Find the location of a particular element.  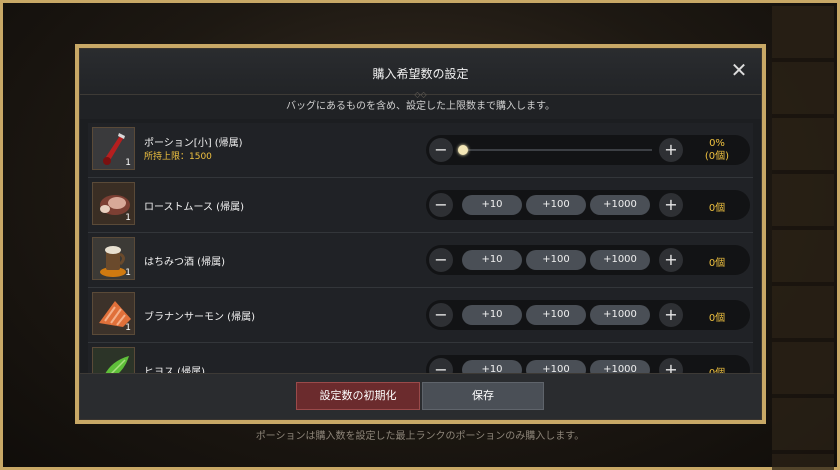

item-name: ローストムース (帰属) is located at coordinates (194, 207).